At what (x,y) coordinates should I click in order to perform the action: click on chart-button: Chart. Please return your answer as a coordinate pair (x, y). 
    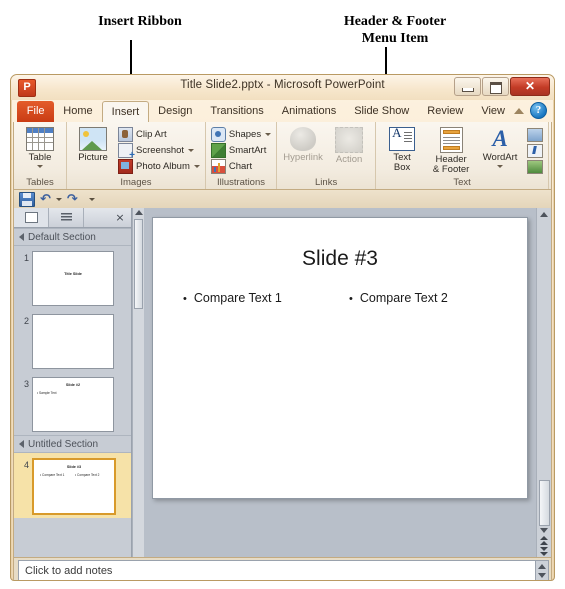
    Looking at the image, I should click on (241, 166).